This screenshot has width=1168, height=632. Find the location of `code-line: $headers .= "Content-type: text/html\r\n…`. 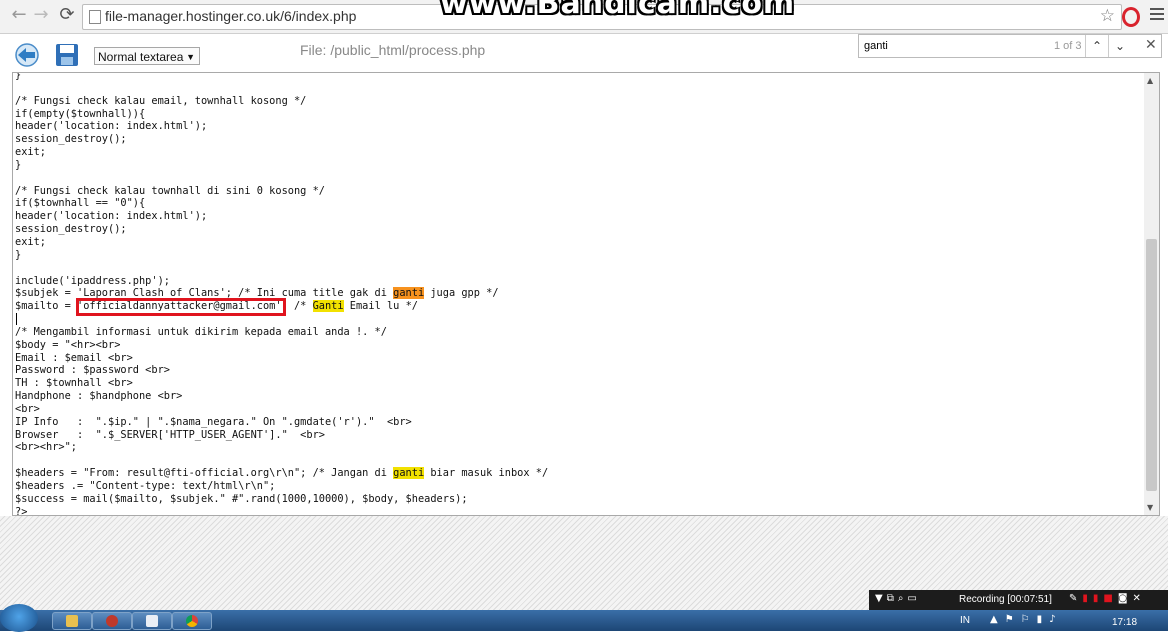

code-line: $headers .= "Content-type: text/html\r\n… is located at coordinates (281, 486).